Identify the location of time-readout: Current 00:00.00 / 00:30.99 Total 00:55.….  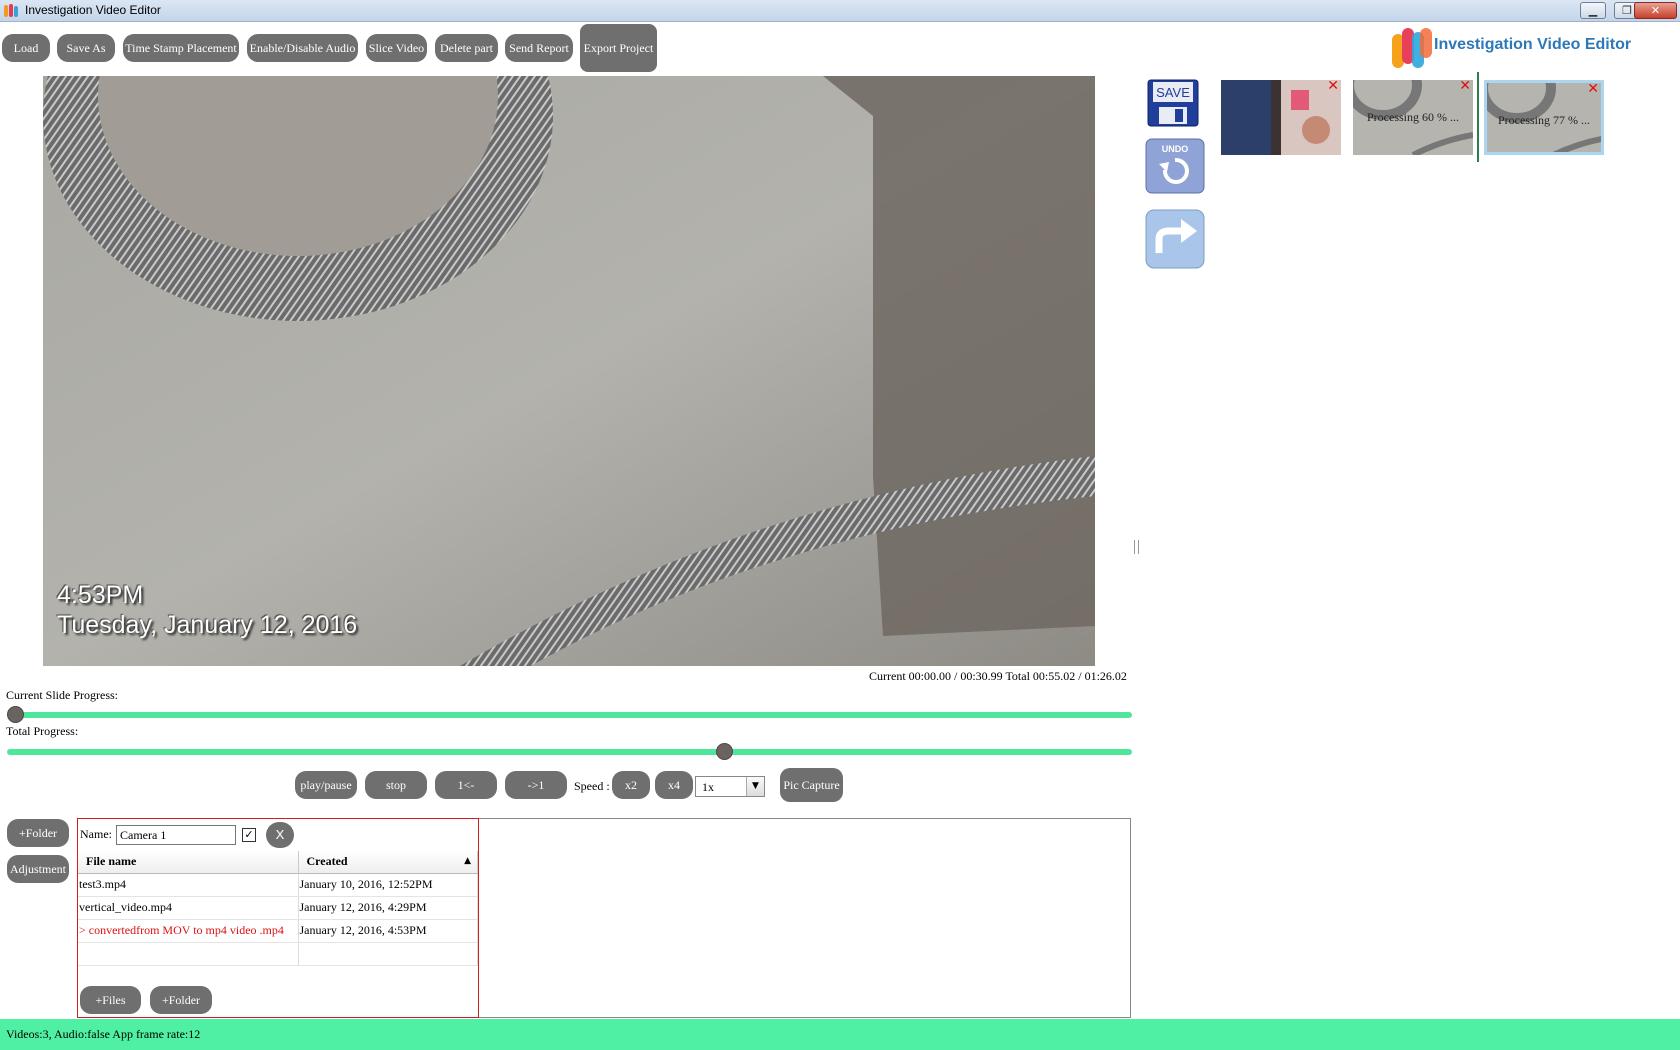
(998, 676).